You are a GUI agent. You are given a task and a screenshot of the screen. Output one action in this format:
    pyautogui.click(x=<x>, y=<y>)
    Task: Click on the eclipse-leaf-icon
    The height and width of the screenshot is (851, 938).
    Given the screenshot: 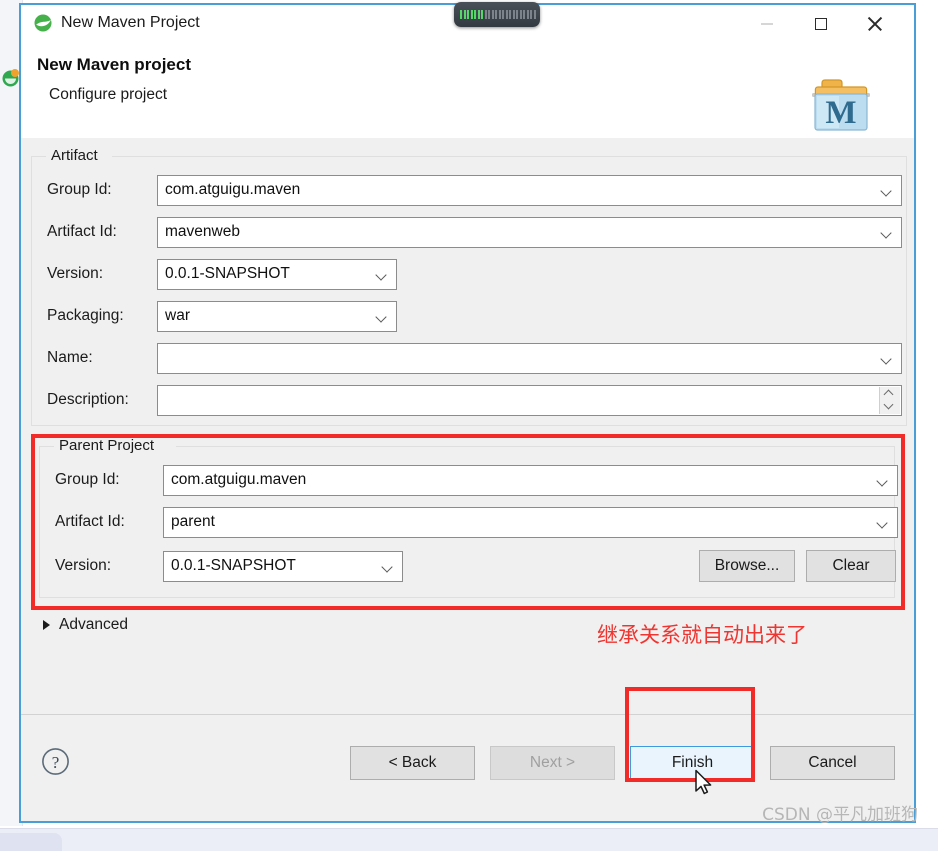 What is the action you would take?
    pyautogui.click(x=43, y=23)
    